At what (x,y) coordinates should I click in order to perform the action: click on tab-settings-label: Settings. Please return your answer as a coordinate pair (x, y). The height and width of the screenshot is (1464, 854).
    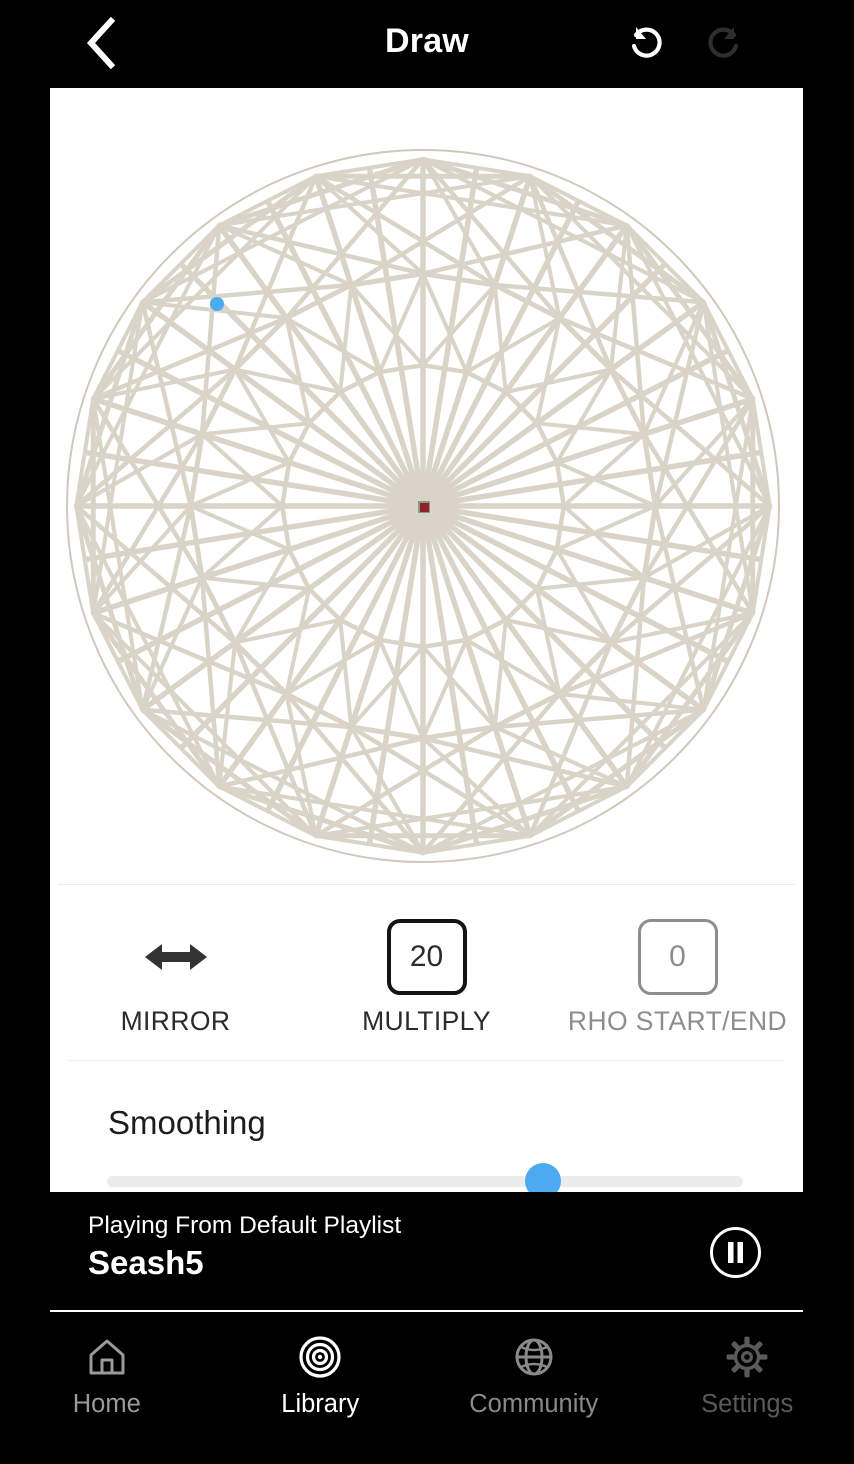
    Looking at the image, I should click on (747, 1404).